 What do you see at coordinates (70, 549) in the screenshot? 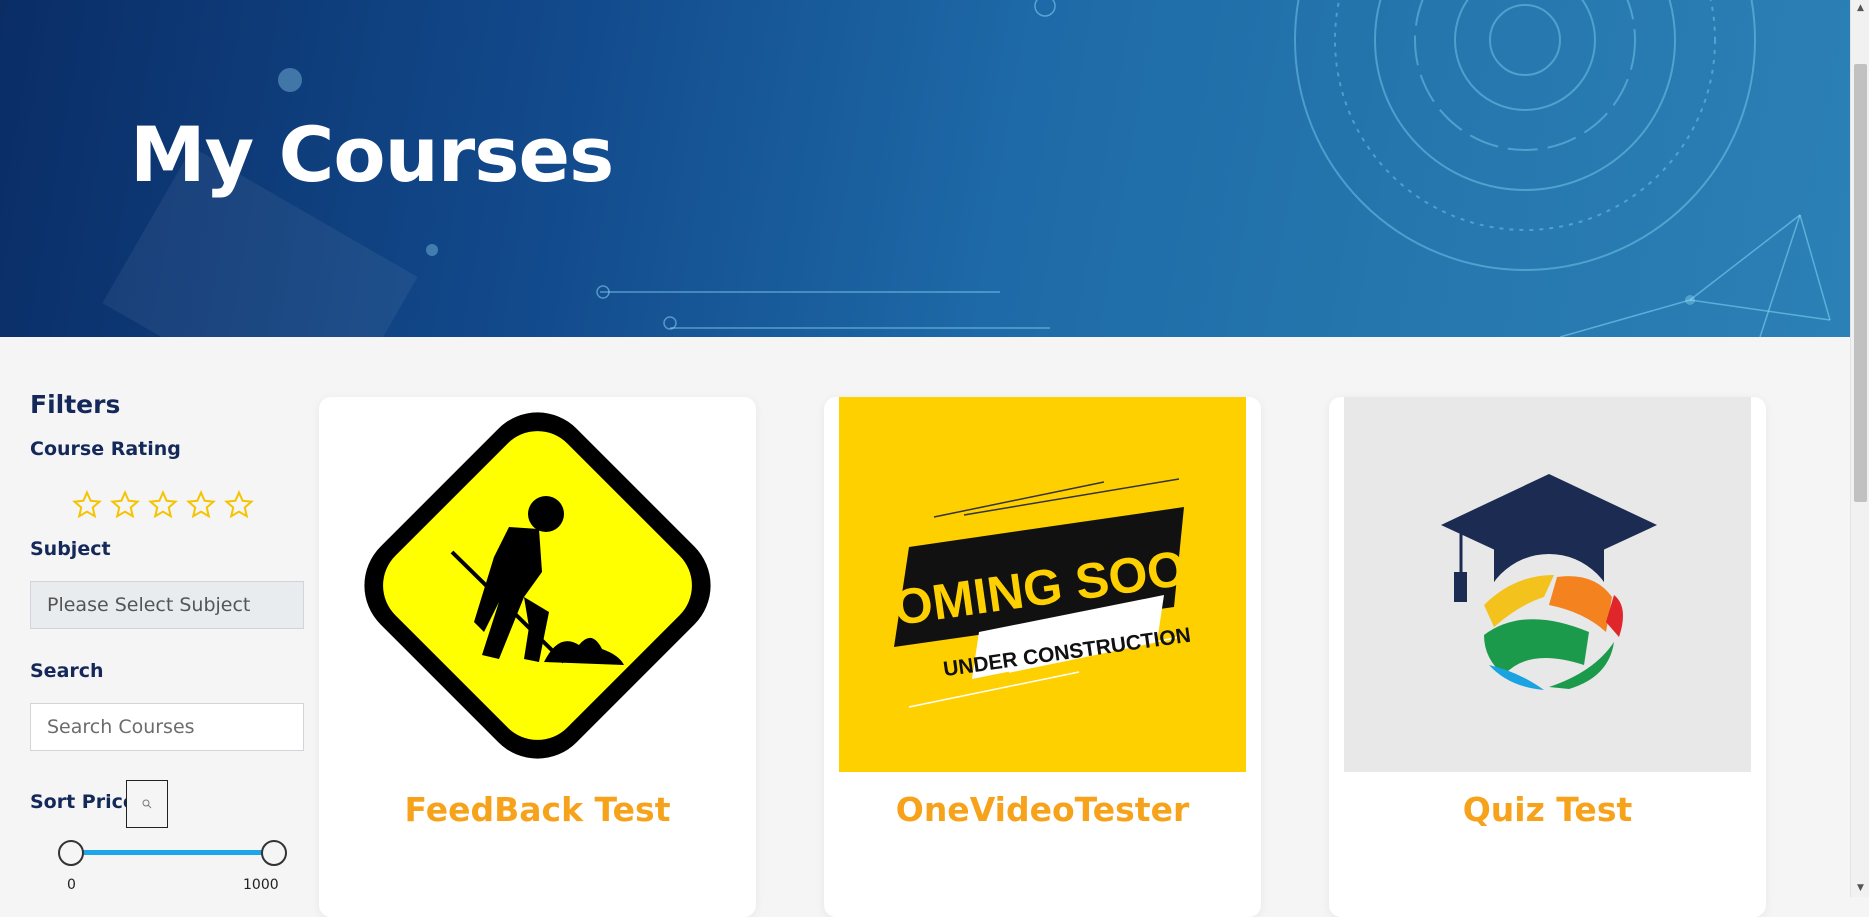
I see `subject-label: Subject` at bounding box center [70, 549].